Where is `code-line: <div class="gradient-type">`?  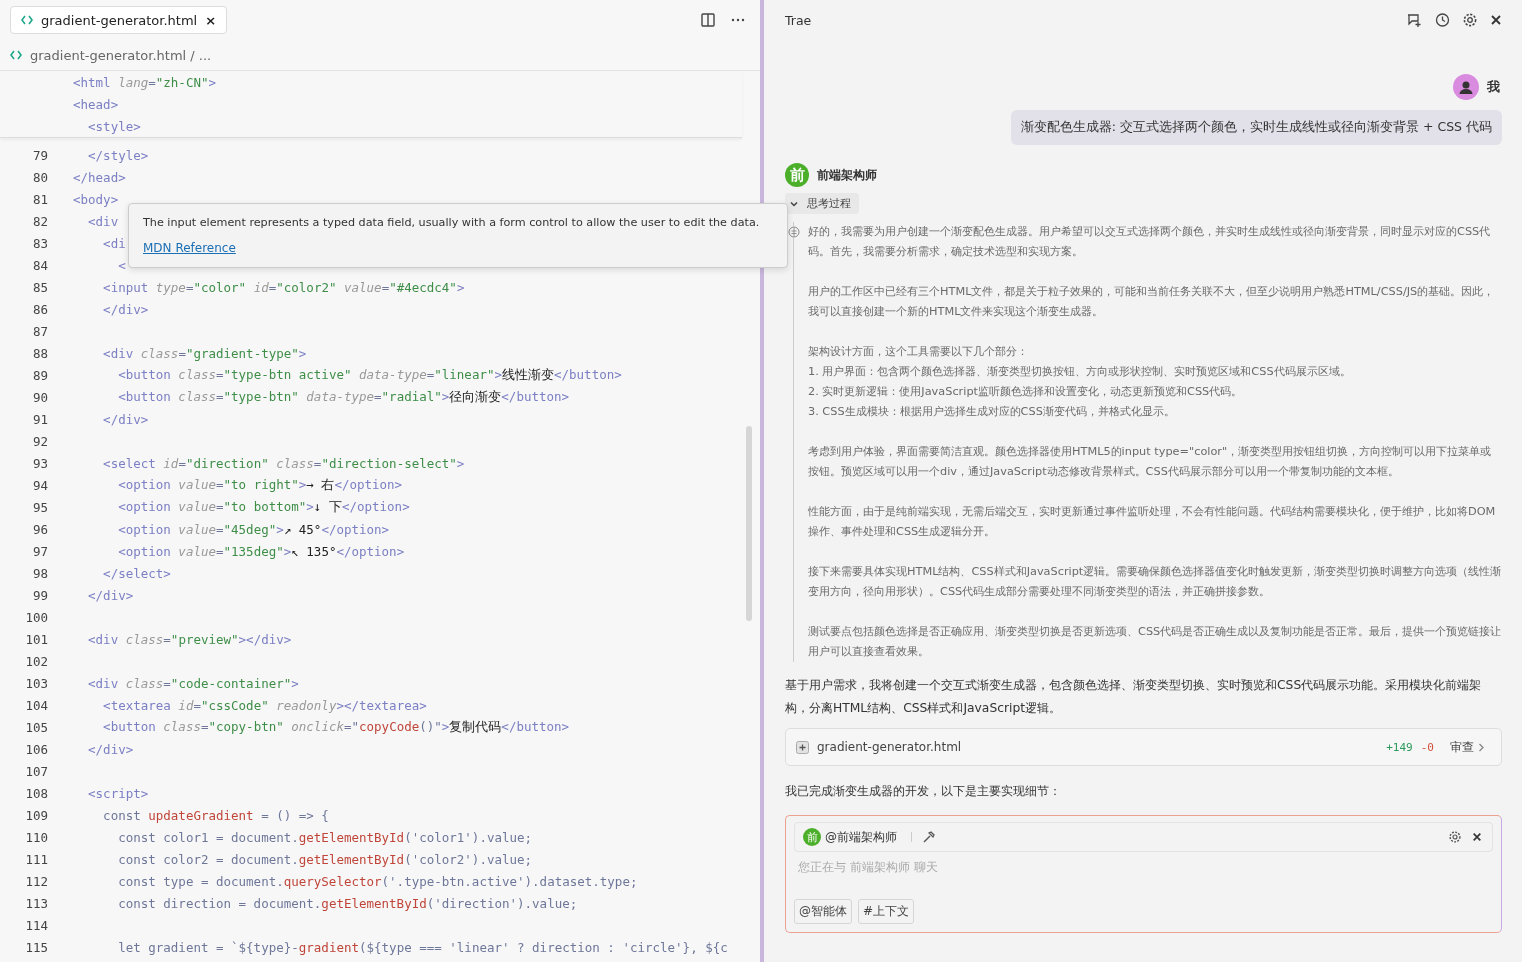
code-line: <div class="gradient-type"> is located at coordinates (204, 353).